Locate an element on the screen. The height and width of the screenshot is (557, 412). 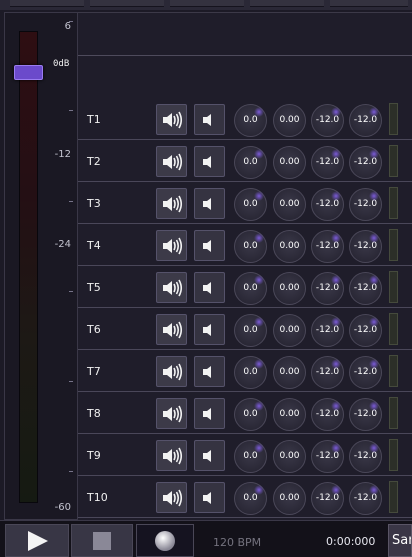
track-name: T8 is located at coordinates (94, 413).